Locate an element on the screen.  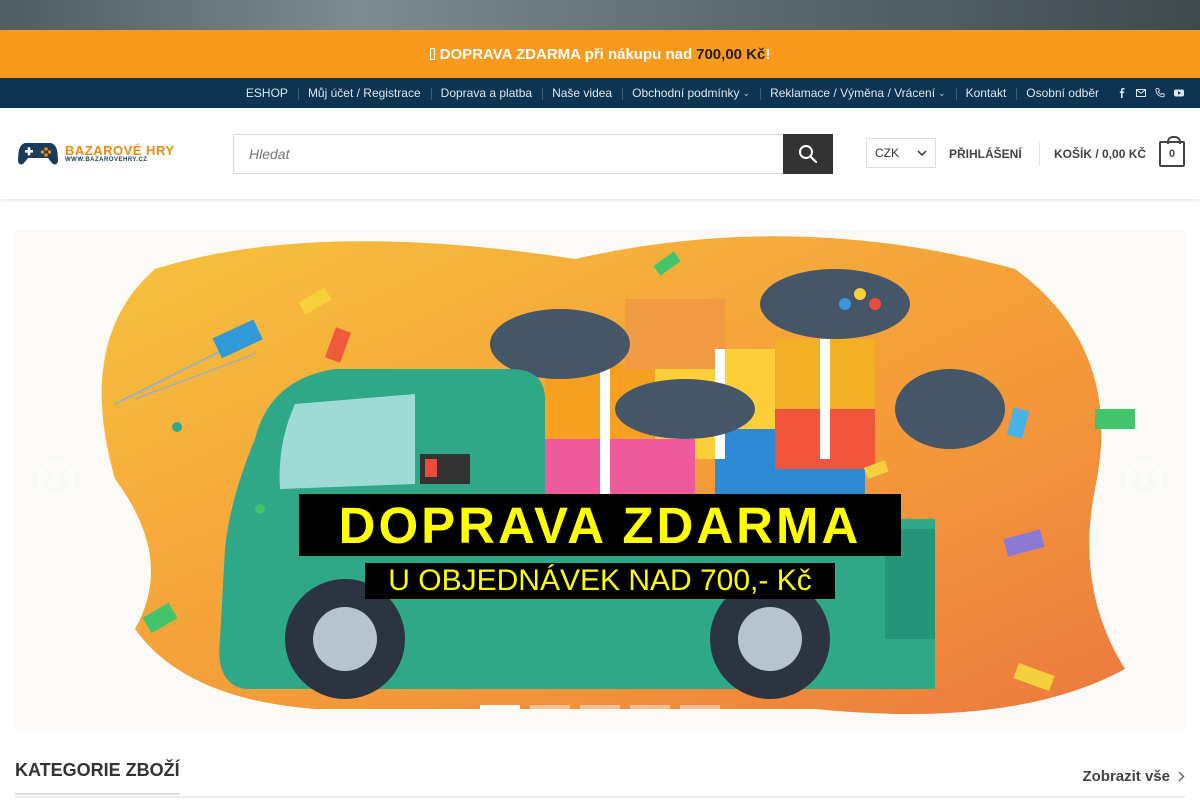
promo-text: DOPRAVA ZDARMA při nákupu nad is located at coordinates (566, 54).